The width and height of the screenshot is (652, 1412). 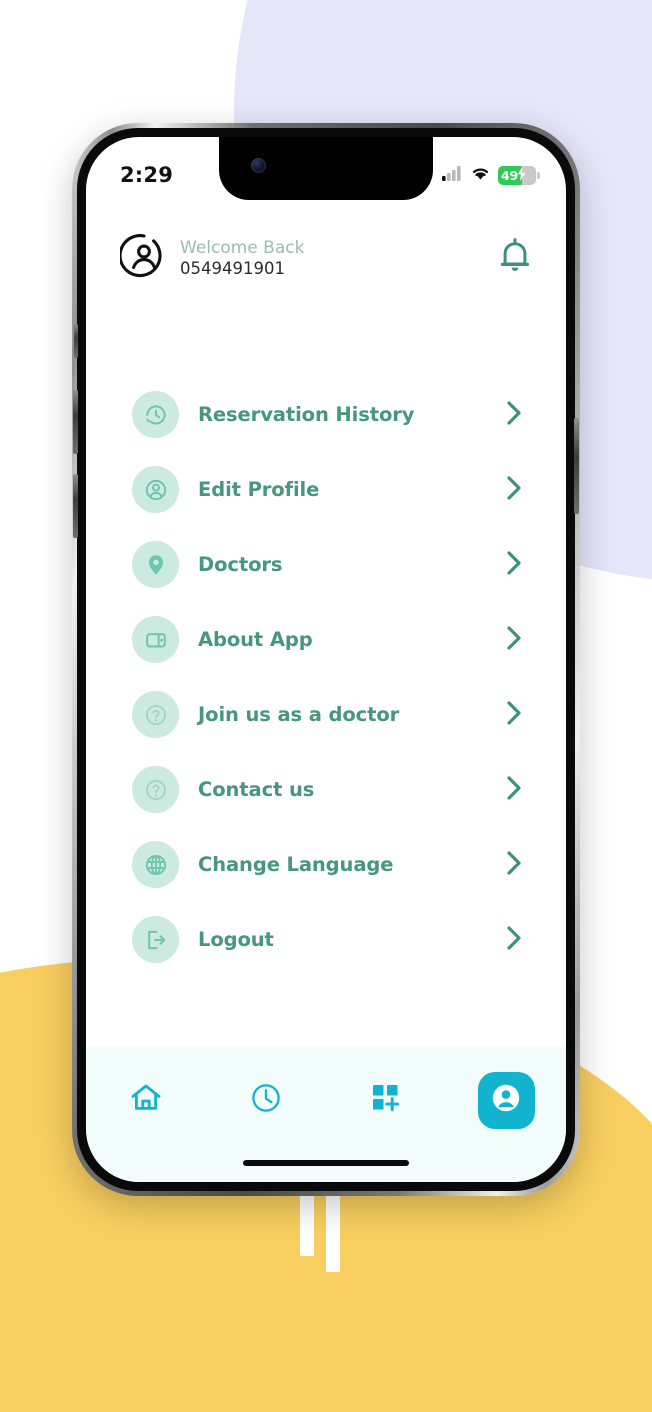 I want to click on menu-item-join-us-as-a-doctor: Join us as a doctor, so click(x=330, y=714).